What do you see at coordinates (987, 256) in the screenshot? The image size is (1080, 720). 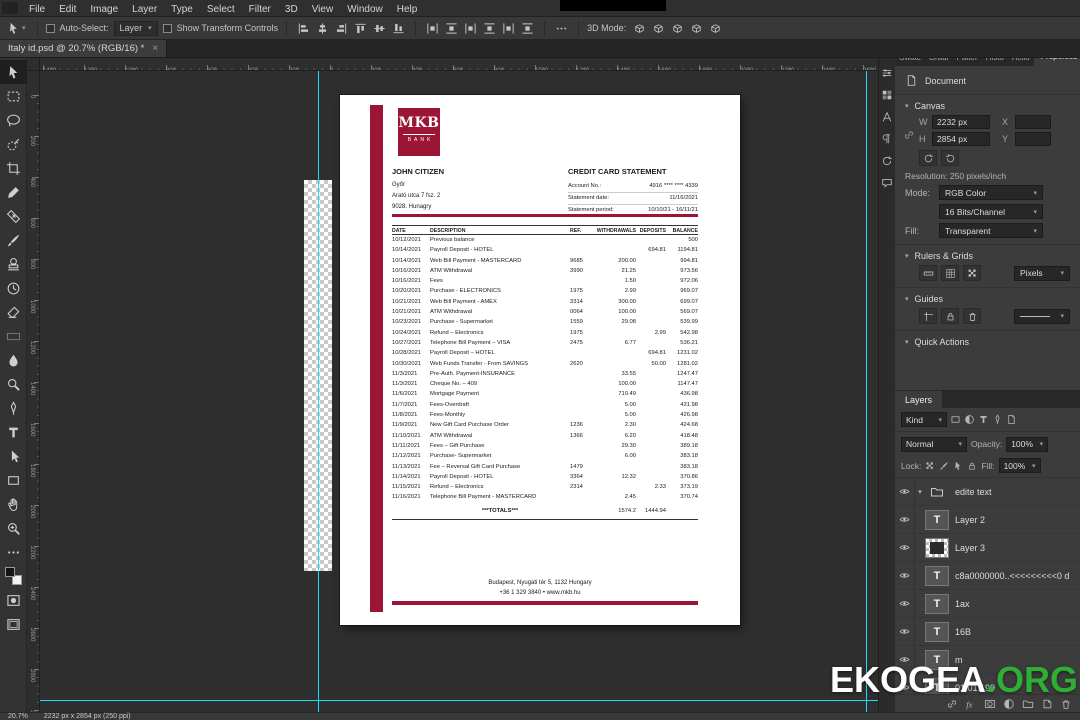 I see `rulers-grids-section-header: ▾ Rulers & Grids` at bounding box center [987, 256].